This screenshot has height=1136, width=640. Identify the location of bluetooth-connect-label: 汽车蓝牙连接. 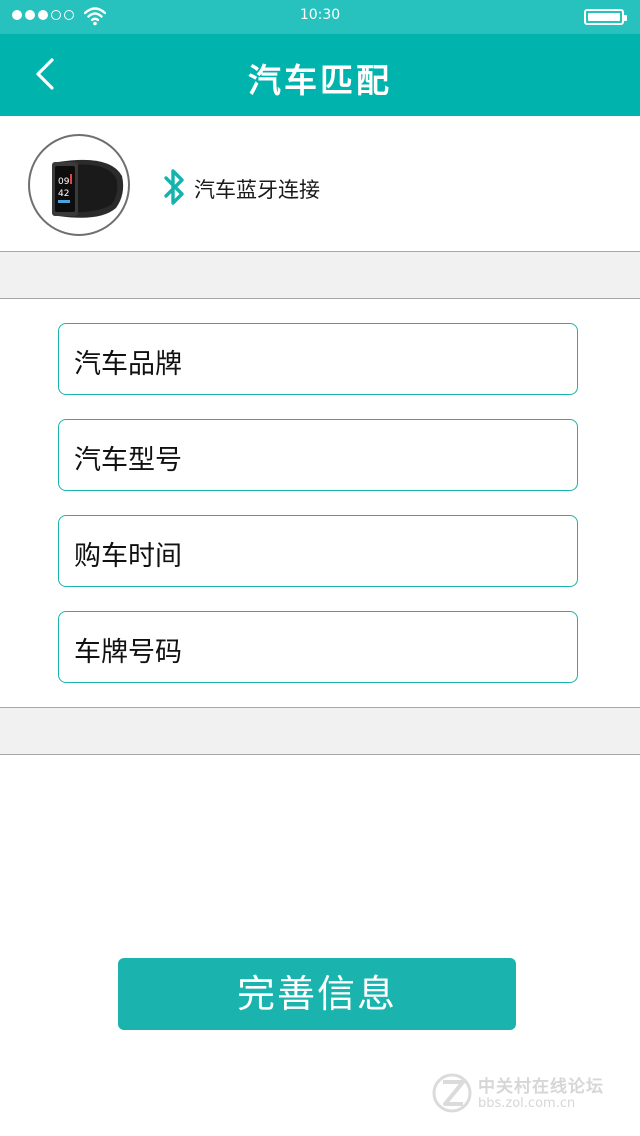
(257, 189).